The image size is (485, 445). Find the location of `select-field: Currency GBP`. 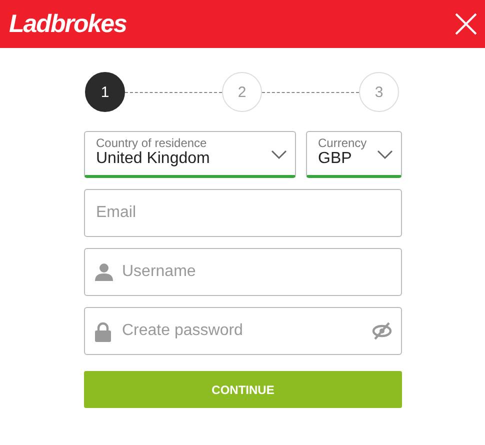

select-field: Currency GBP is located at coordinates (354, 154).